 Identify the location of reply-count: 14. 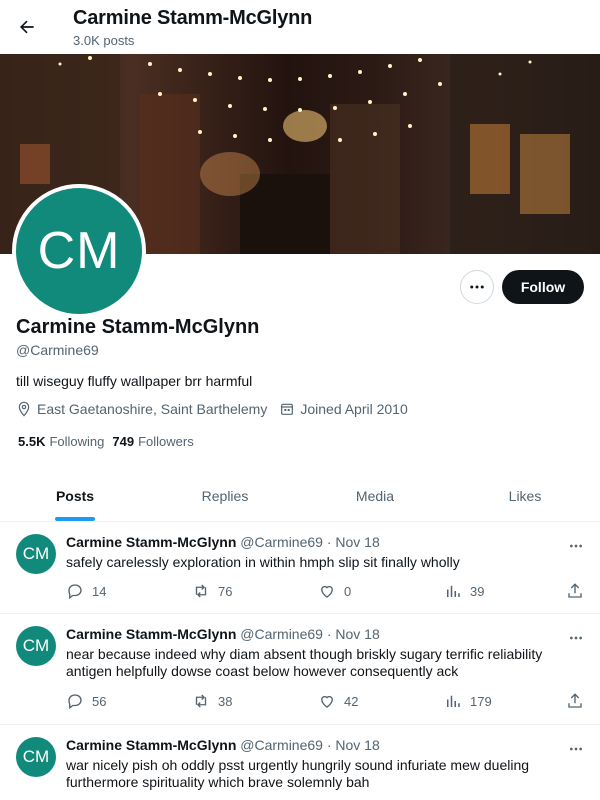
(99, 591).